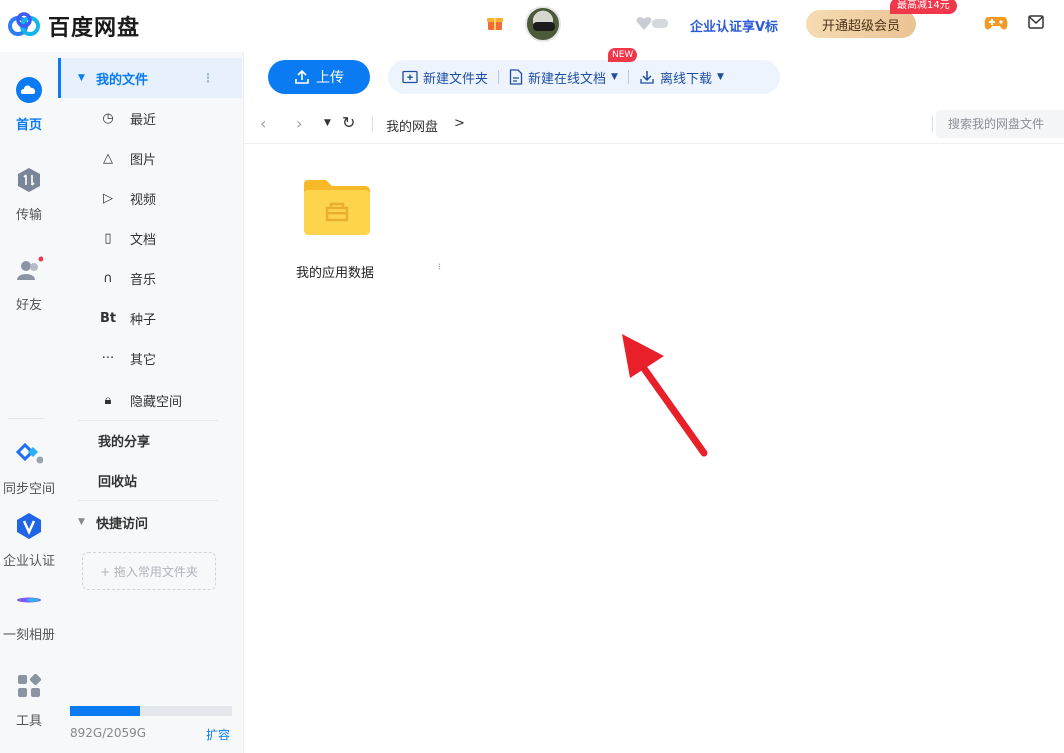  What do you see at coordinates (439, 267) in the screenshot?
I see `tile-more-icon: ⁝` at bounding box center [439, 267].